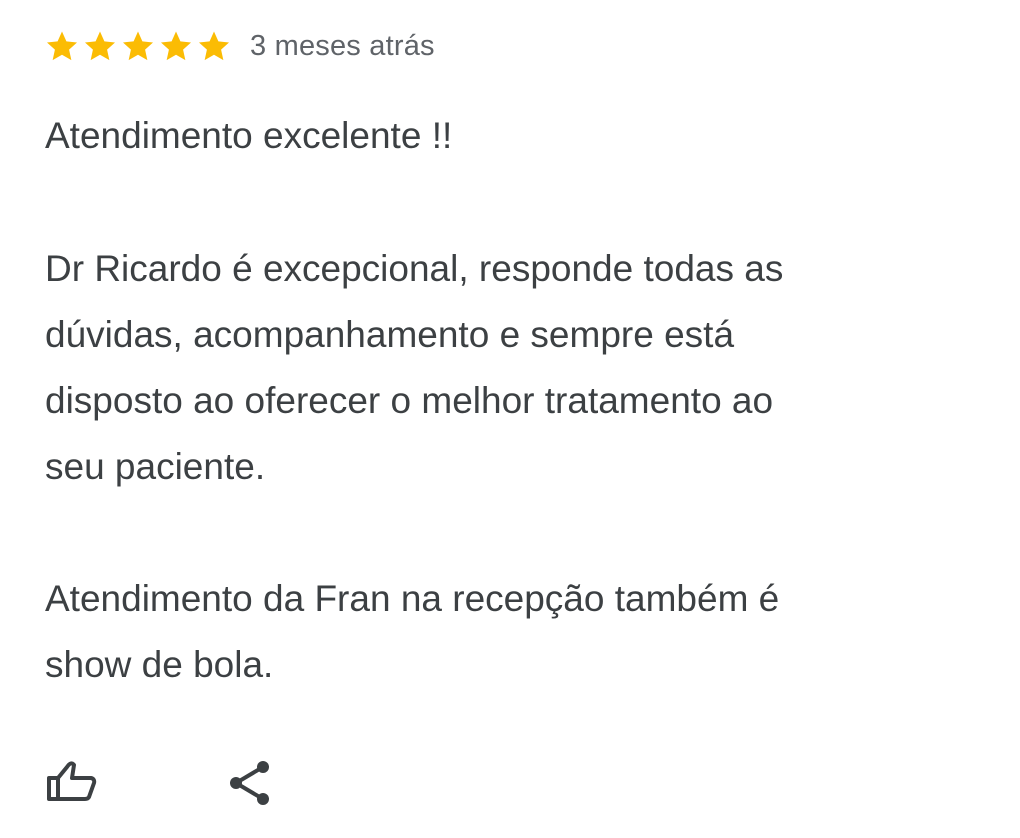 The image size is (1020, 838). I want to click on share-button, so click(249, 783).